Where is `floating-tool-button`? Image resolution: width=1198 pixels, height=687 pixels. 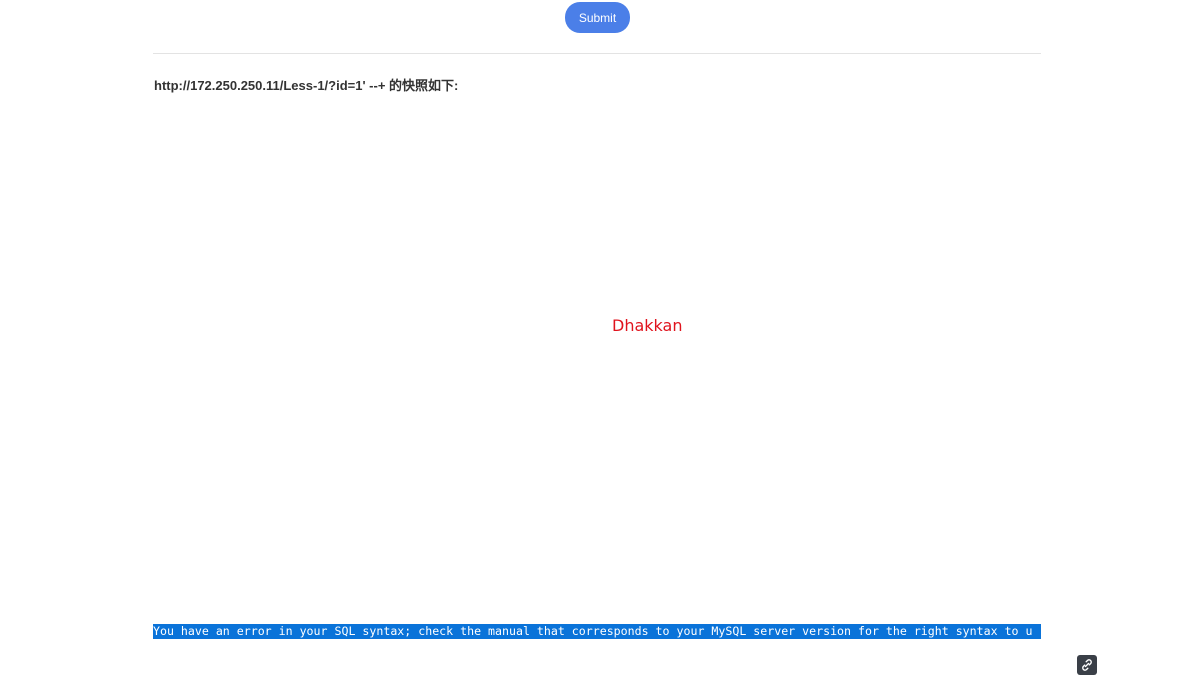 floating-tool-button is located at coordinates (1087, 665).